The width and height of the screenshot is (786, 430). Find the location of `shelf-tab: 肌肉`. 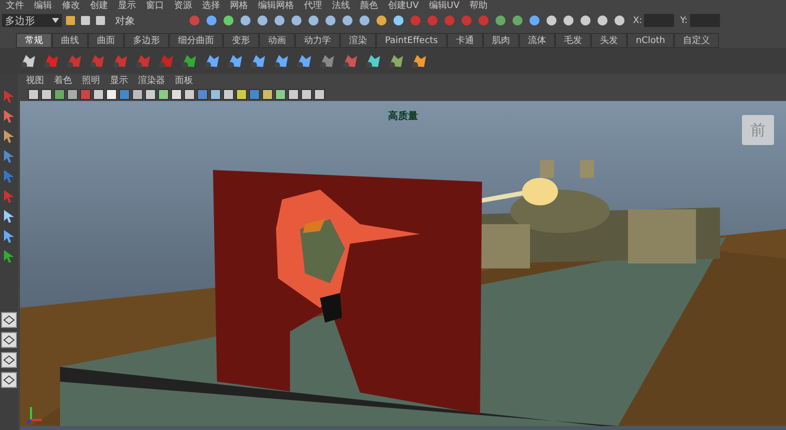

shelf-tab: 肌肉 is located at coordinates (500, 40).